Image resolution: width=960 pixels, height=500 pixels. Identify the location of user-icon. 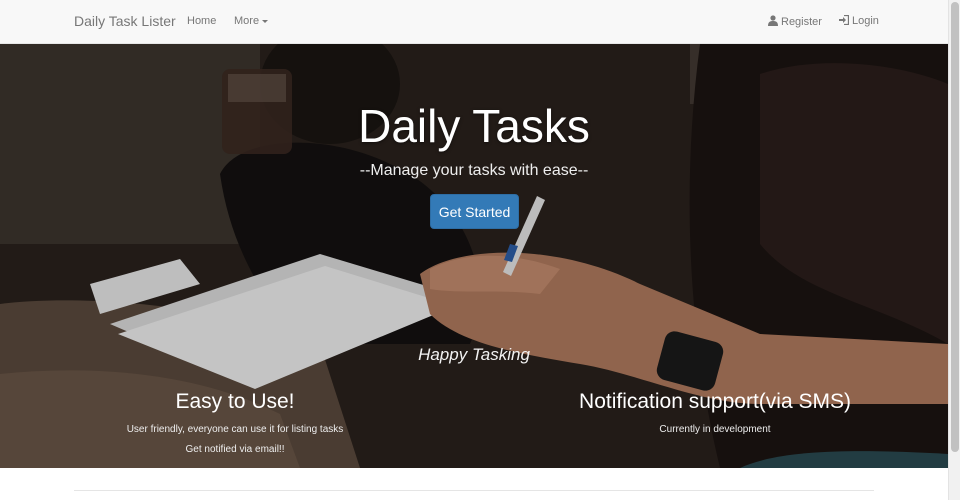
(773, 20).